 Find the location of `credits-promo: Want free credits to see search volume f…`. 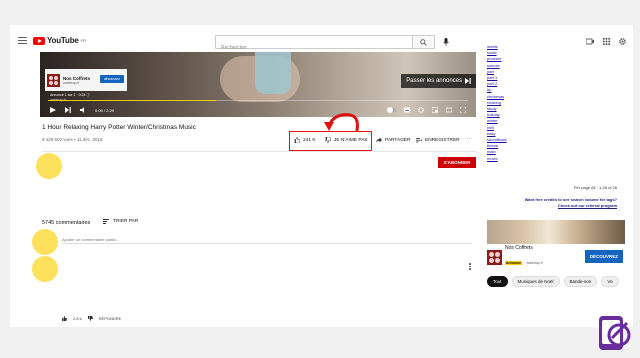

credits-promo: Want free credits to see search volume f… is located at coordinates (552, 202).